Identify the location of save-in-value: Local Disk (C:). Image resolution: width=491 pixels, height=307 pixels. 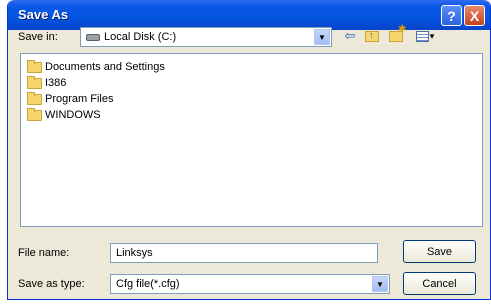
(131, 37).